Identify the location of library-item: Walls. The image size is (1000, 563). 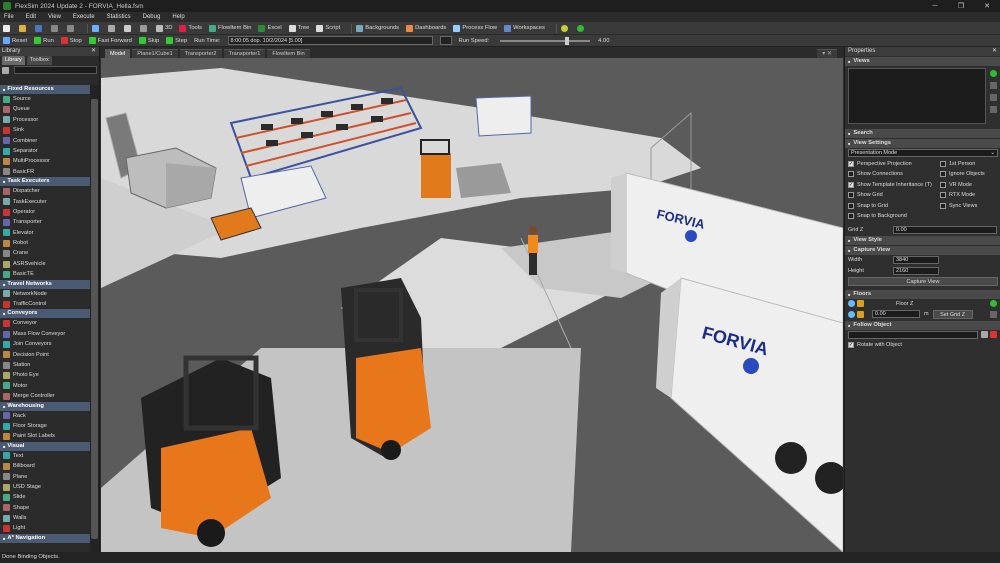
(45, 518).